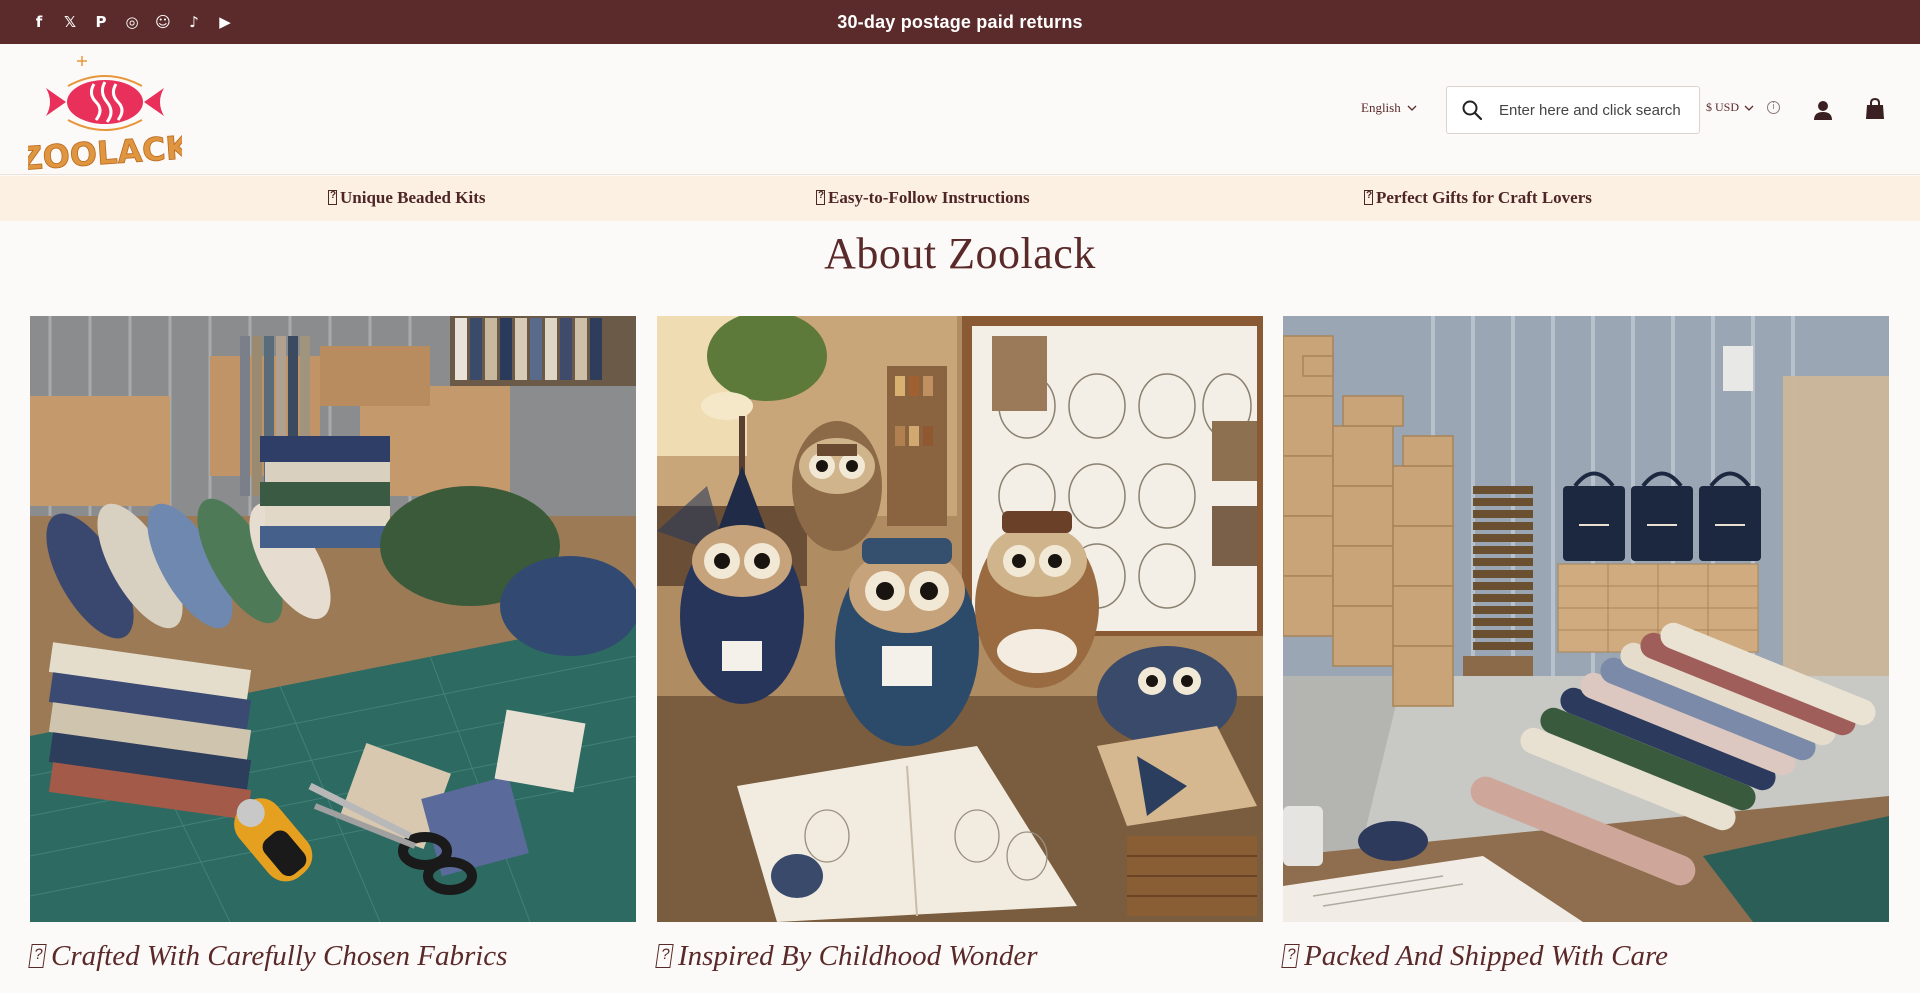 This screenshot has height=993, width=1920. Describe the element at coordinates (389, 956) in the screenshot. I see `card-caption: Crafted With Carefully Chosen Fabrics` at that location.